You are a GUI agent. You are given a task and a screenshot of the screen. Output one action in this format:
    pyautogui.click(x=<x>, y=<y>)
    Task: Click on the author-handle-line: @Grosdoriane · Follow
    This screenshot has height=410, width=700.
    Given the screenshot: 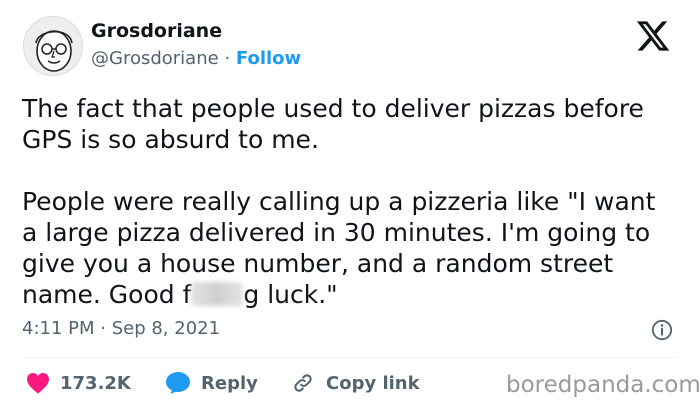 What is the action you would take?
    pyautogui.click(x=196, y=58)
    